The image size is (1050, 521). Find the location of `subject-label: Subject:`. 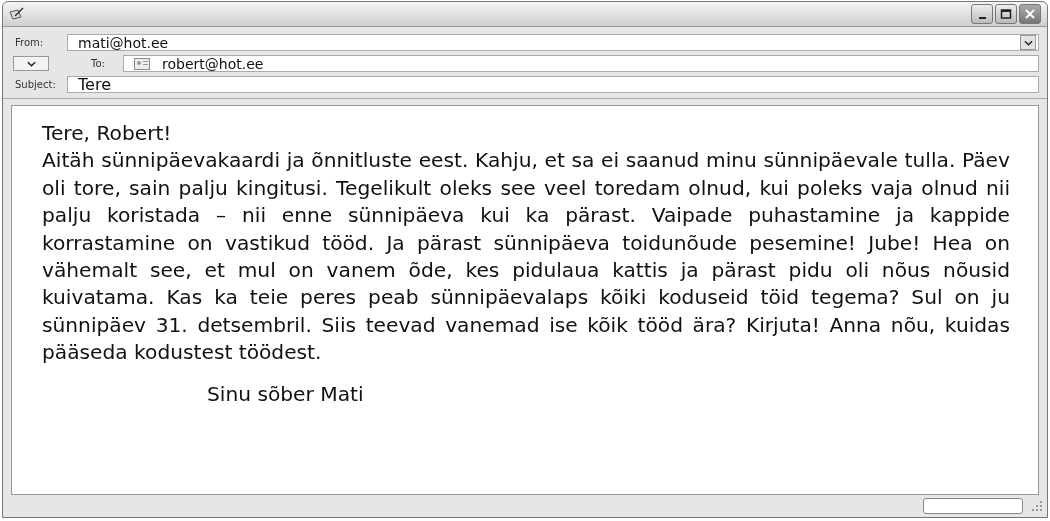

subject-label: Subject: is located at coordinates (36, 84).